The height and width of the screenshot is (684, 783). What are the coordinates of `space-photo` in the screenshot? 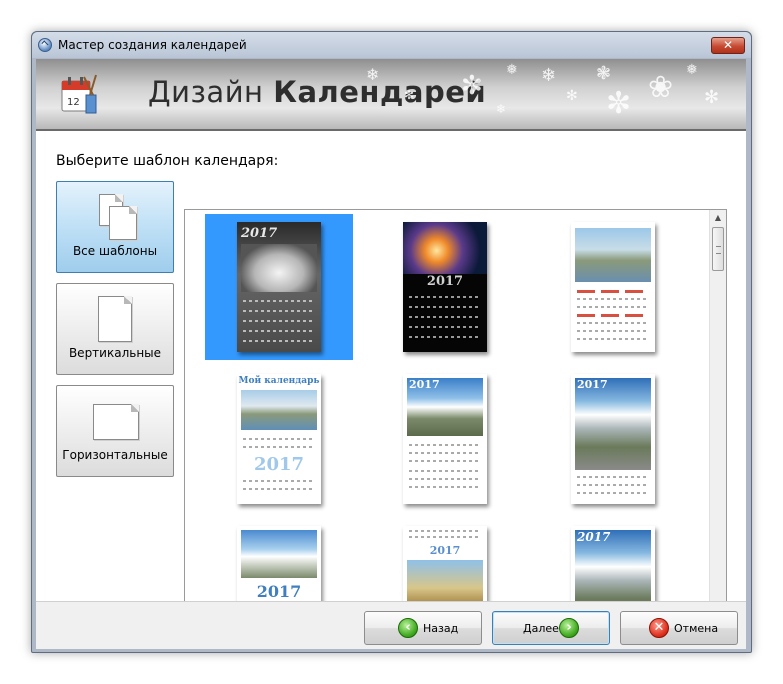 It's located at (445, 248).